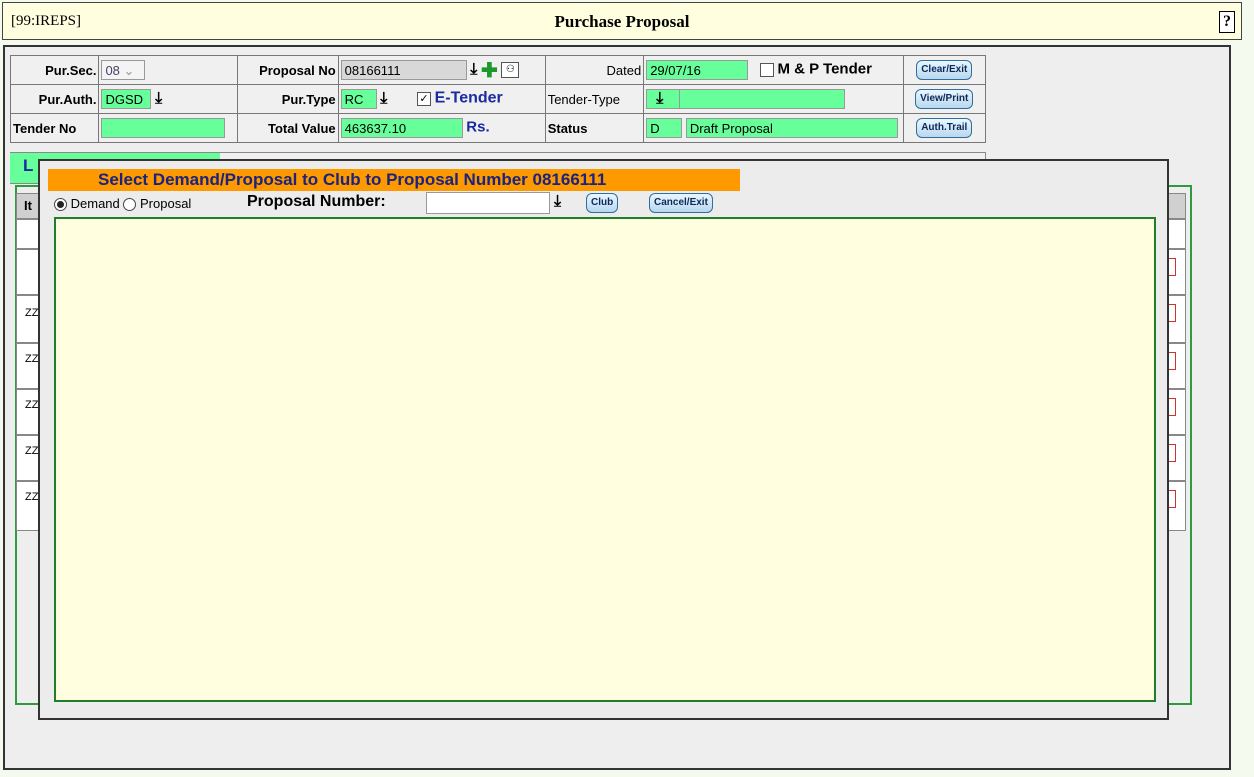 This screenshot has width=1254, height=777. What do you see at coordinates (468, 98) in the screenshot?
I see `e-tender-label: E-Tender` at bounding box center [468, 98].